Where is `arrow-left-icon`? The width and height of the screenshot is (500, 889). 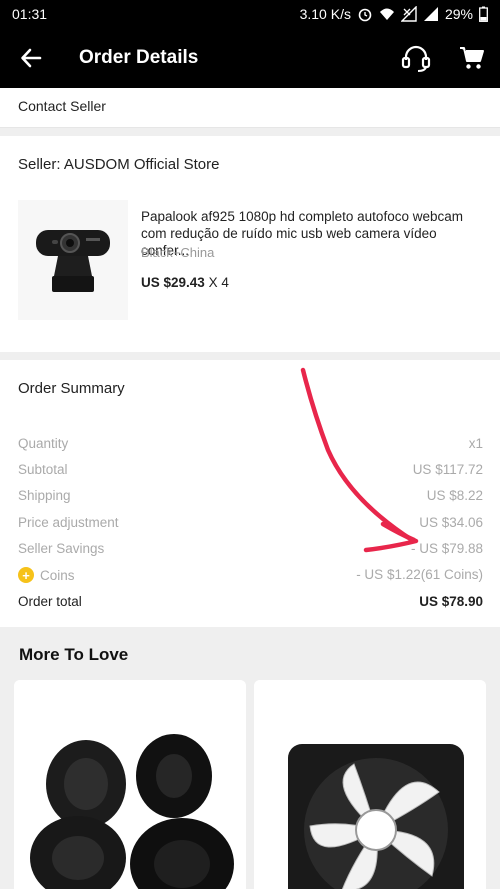 arrow-left-icon is located at coordinates (31, 58).